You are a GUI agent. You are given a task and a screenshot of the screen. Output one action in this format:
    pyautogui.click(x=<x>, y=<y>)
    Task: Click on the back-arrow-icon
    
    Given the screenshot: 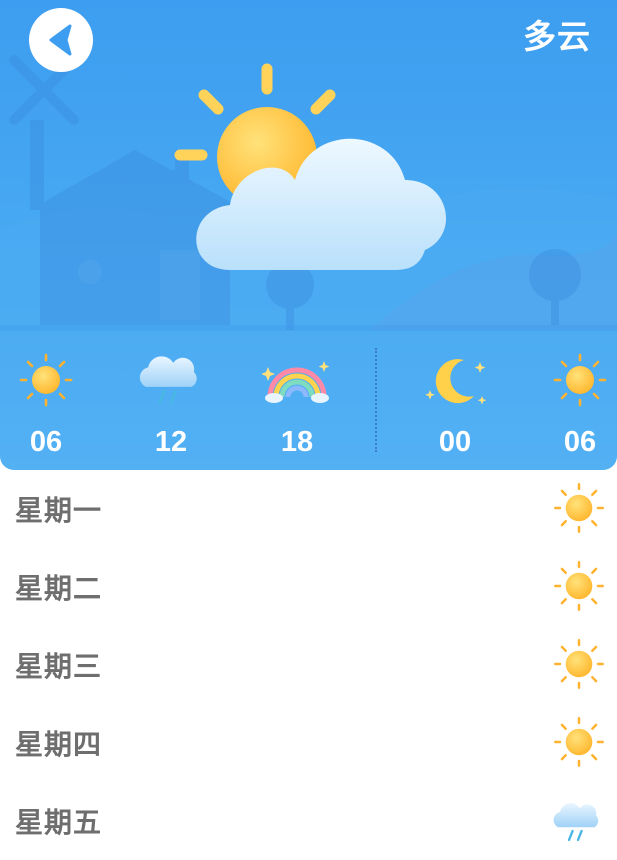 What is the action you would take?
    pyautogui.click(x=60, y=40)
    